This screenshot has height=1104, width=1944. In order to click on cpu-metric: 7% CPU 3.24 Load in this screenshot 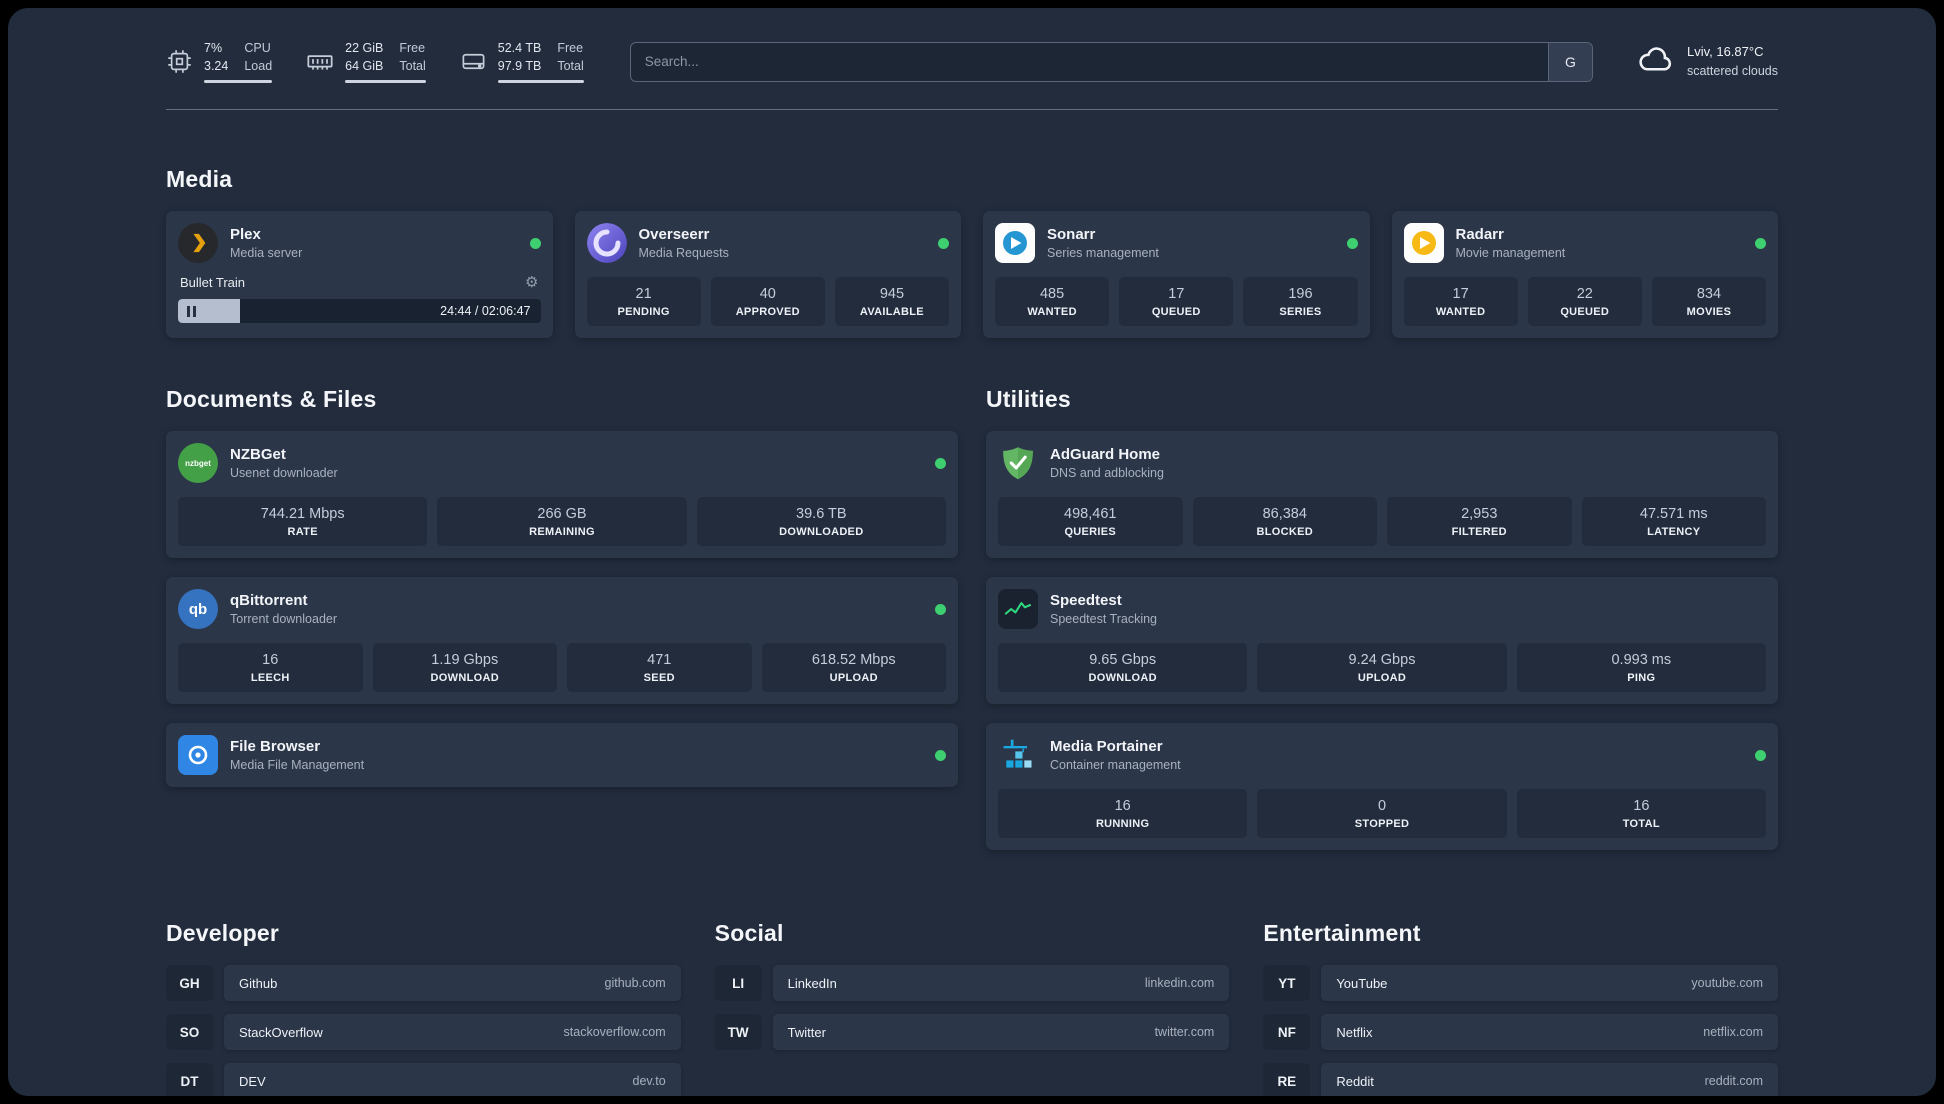, I will do `click(219, 61)`.